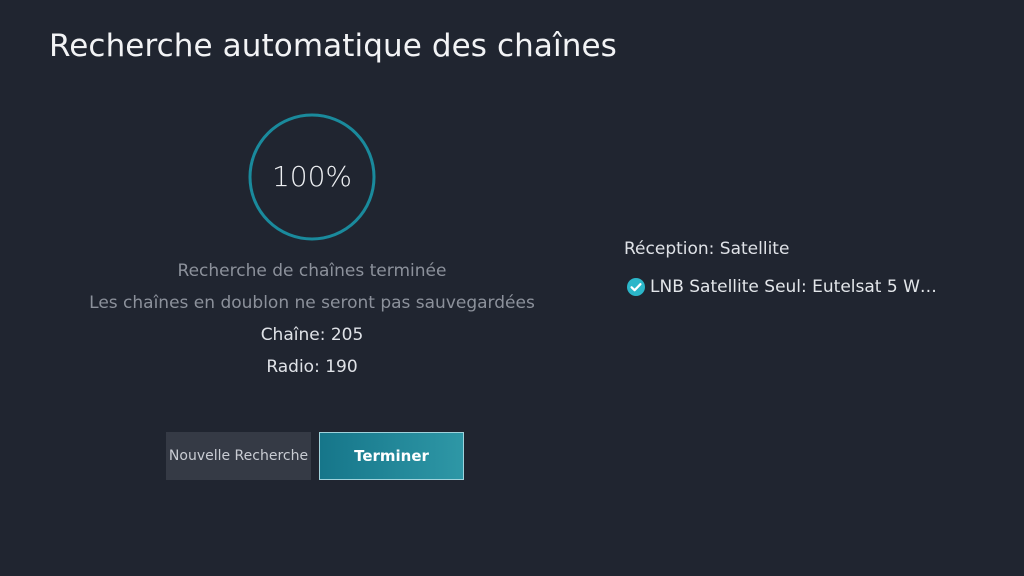 This screenshot has width=1024, height=576. Describe the element at coordinates (238, 456) in the screenshot. I see `new-search-button: Nouvelle Recherche` at that location.